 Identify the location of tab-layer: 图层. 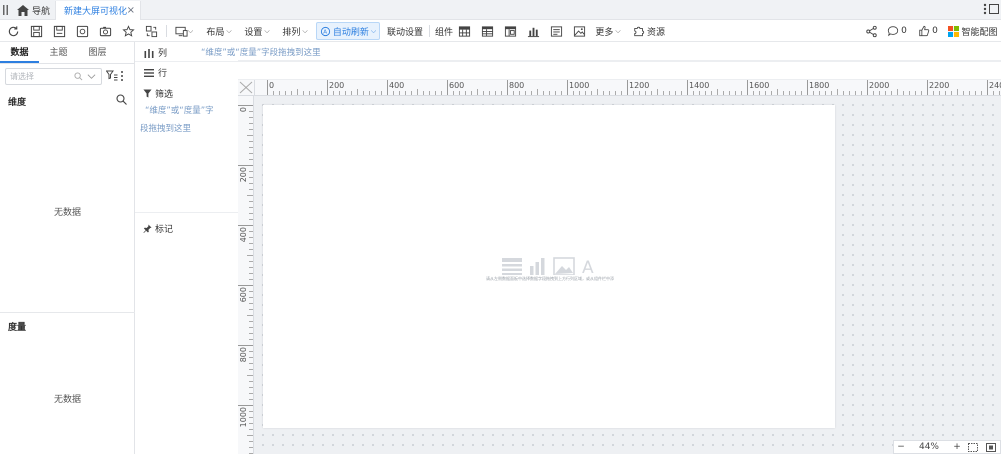
(97, 52).